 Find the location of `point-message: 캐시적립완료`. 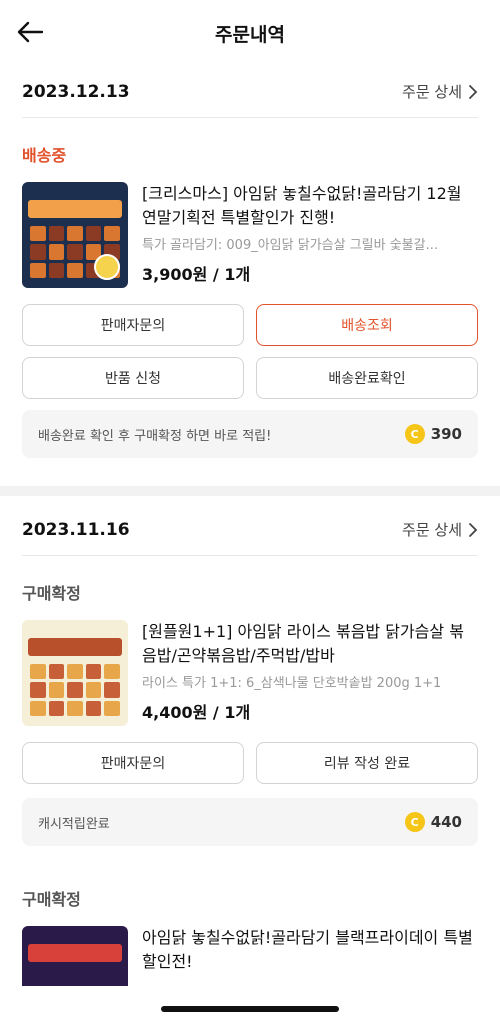

point-message: 캐시적립완료 is located at coordinates (74, 824).